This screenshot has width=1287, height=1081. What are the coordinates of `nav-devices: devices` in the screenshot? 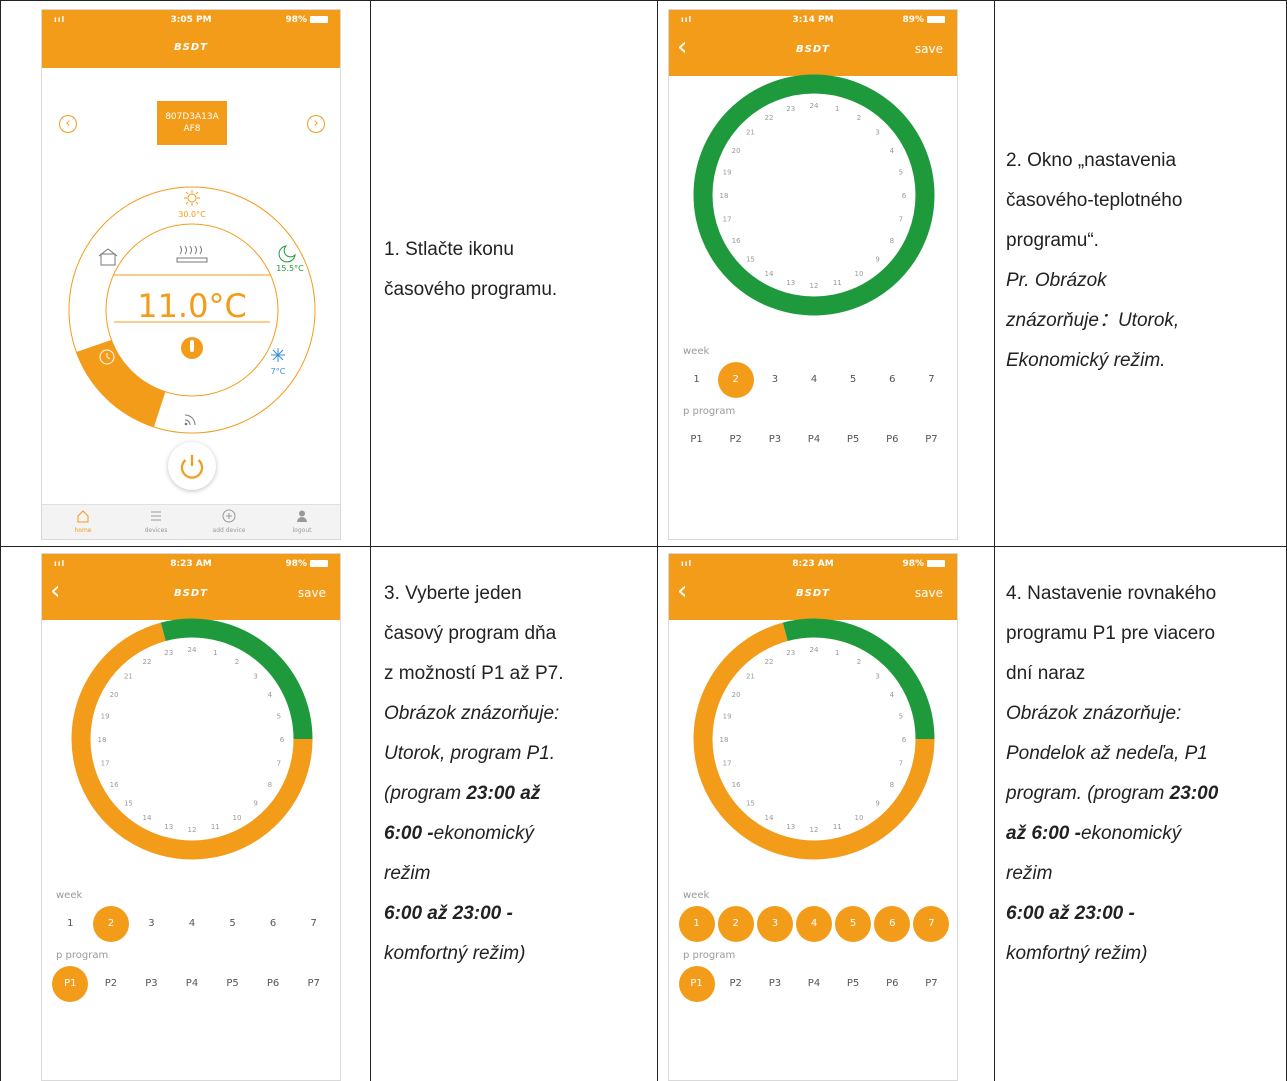 It's located at (156, 521).